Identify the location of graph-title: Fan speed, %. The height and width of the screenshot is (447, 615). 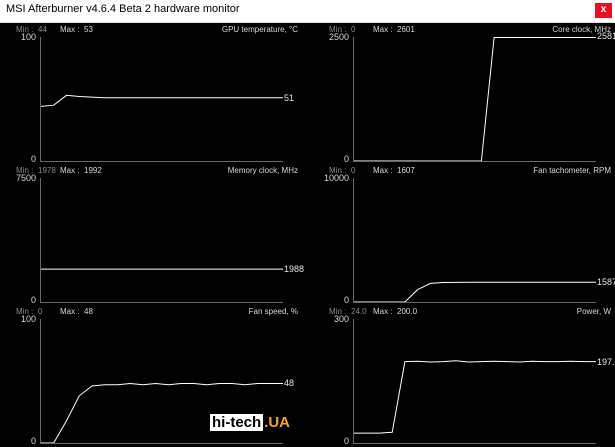
(273, 311).